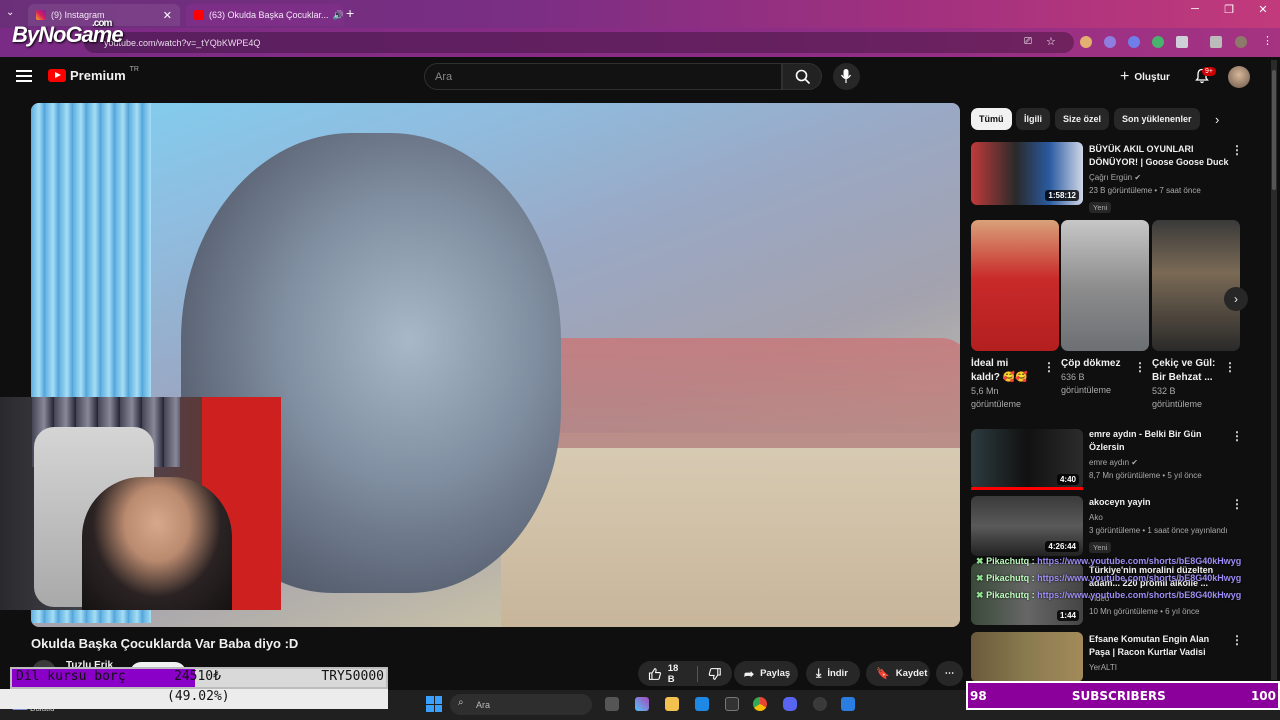 The height and width of the screenshot is (720, 1280). Describe the element at coordinates (1027, 488) in the screenshot. I see `watch-progress-bar` at that location.